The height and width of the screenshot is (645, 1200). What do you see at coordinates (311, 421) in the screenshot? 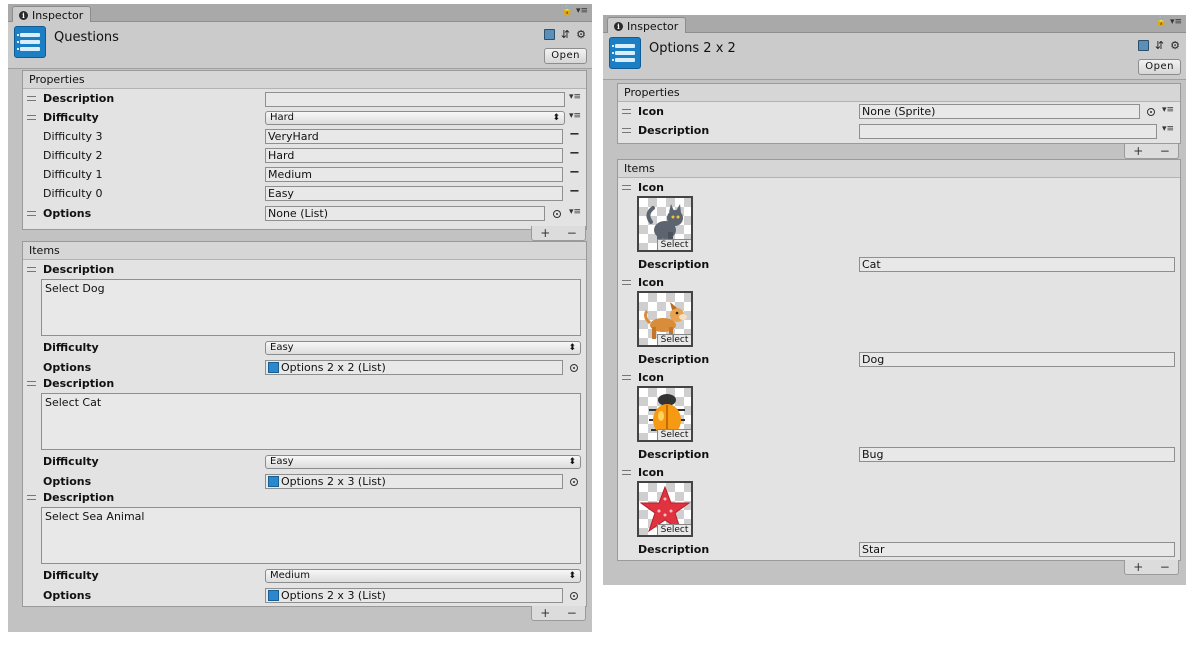
I see `description-textarea: Select Cat` at bounding box center [311, 421].